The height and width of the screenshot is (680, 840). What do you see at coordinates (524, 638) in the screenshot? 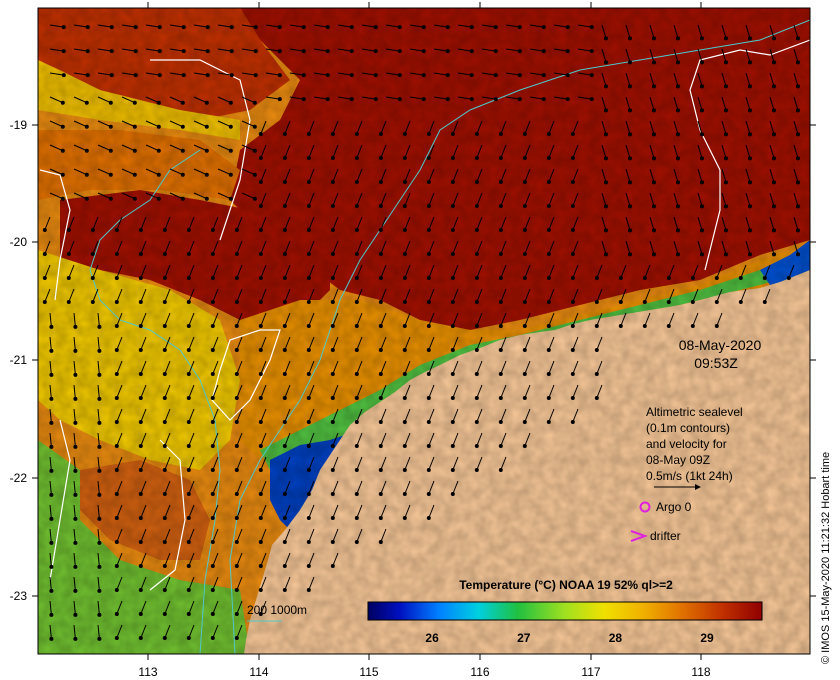
I see `colorbar-tick-label: 27` at bounding box center [524, 638].